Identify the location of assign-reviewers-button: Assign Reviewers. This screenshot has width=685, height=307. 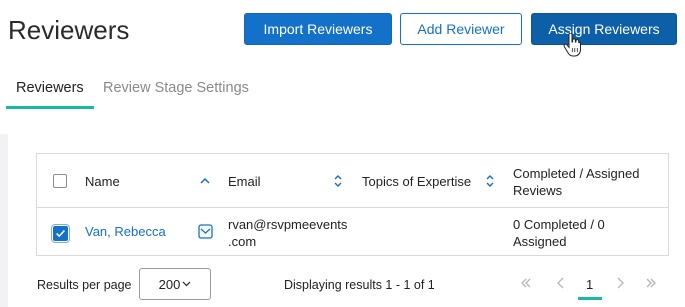
(604, 29).